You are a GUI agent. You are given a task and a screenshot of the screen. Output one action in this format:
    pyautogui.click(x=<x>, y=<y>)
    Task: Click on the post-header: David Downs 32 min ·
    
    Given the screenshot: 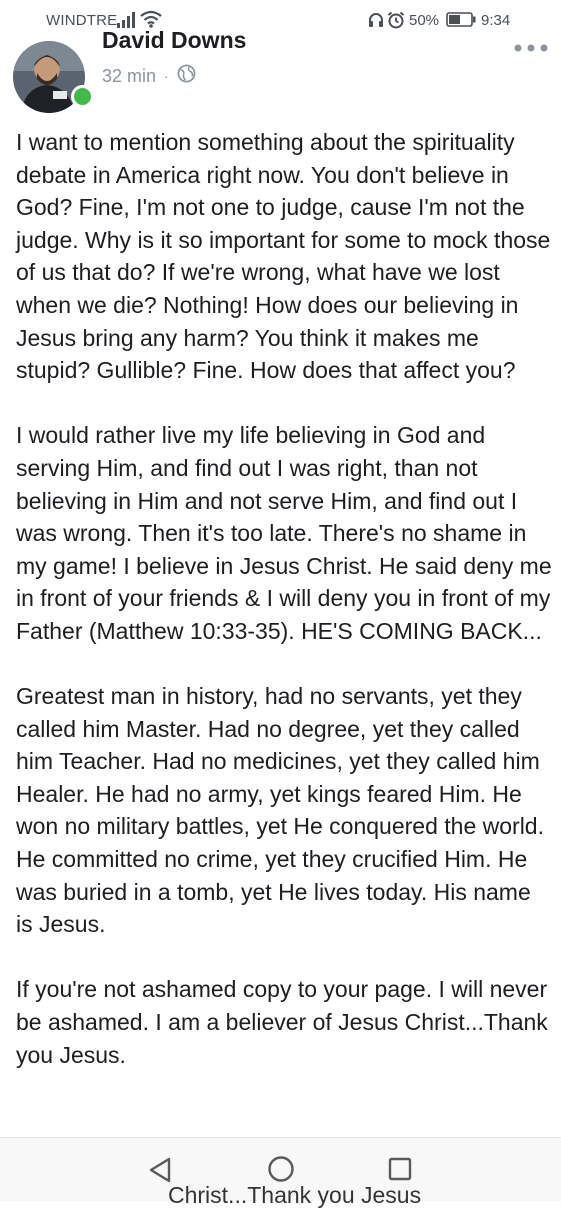 What is the action you would take?
    pyautogui.click(x=280, y=70)
    